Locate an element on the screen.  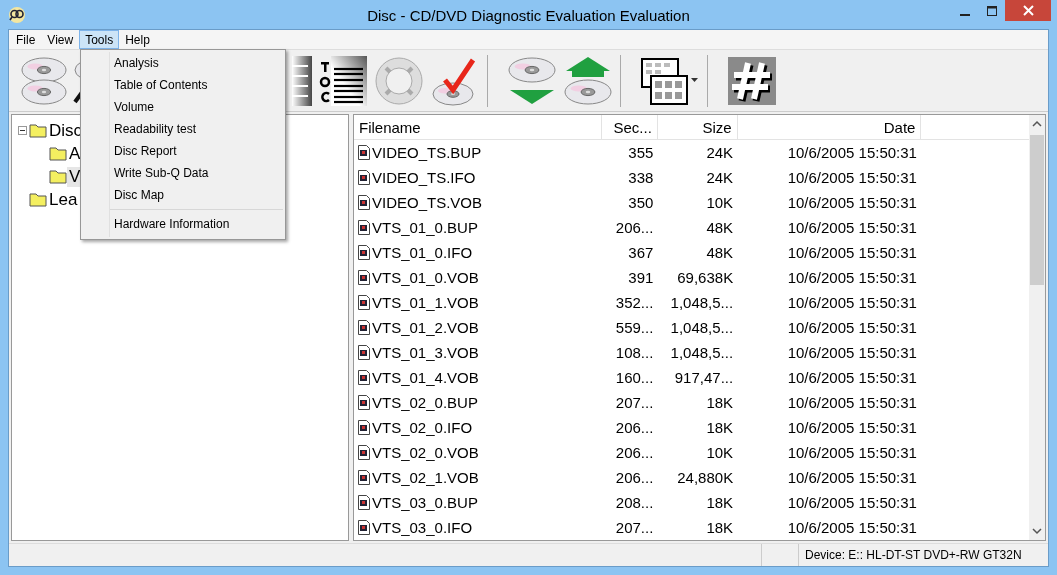
bars-icon is located at coordinates (302, 80).